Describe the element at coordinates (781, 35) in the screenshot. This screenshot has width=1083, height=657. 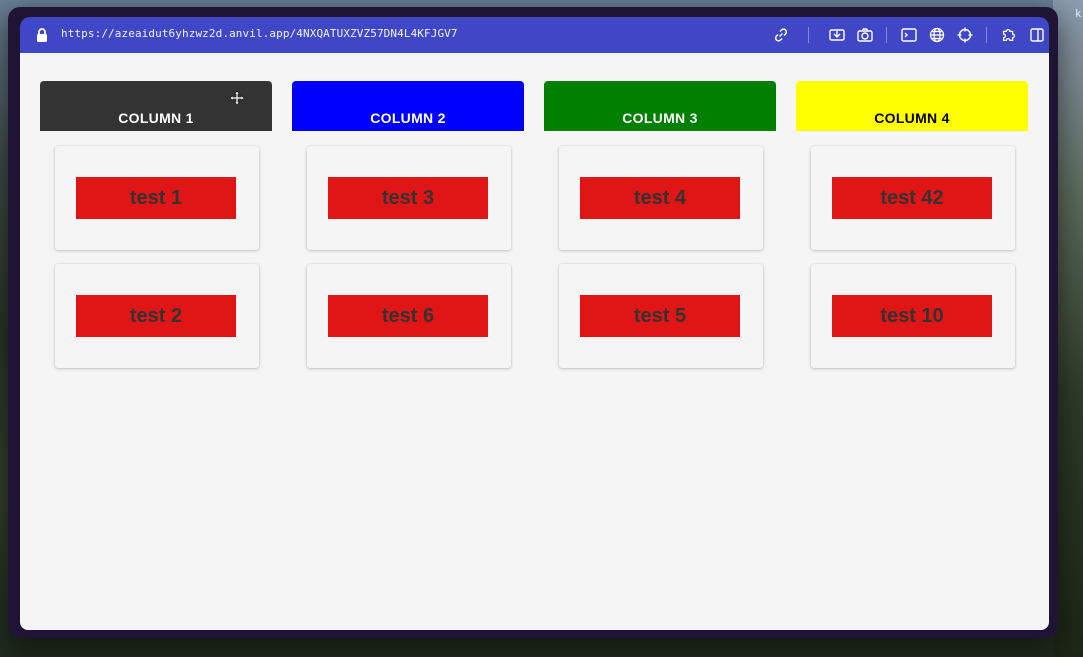
I see `link-icon` at that location.